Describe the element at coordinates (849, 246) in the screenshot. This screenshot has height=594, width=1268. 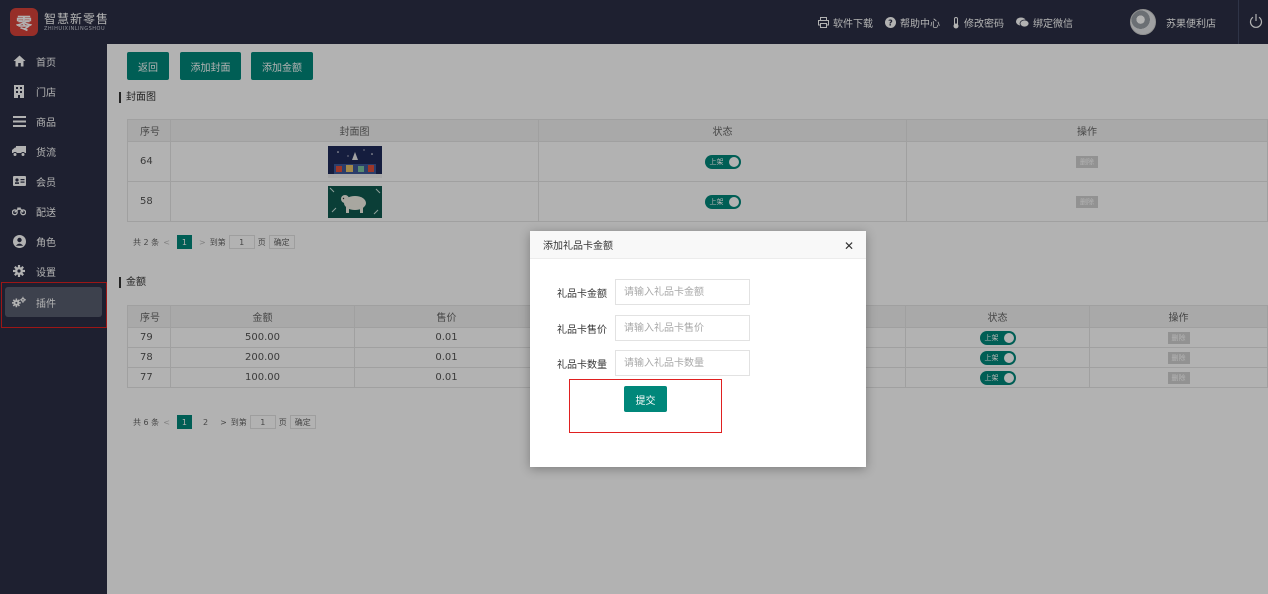
I see `close-icon: ✕` at that location.